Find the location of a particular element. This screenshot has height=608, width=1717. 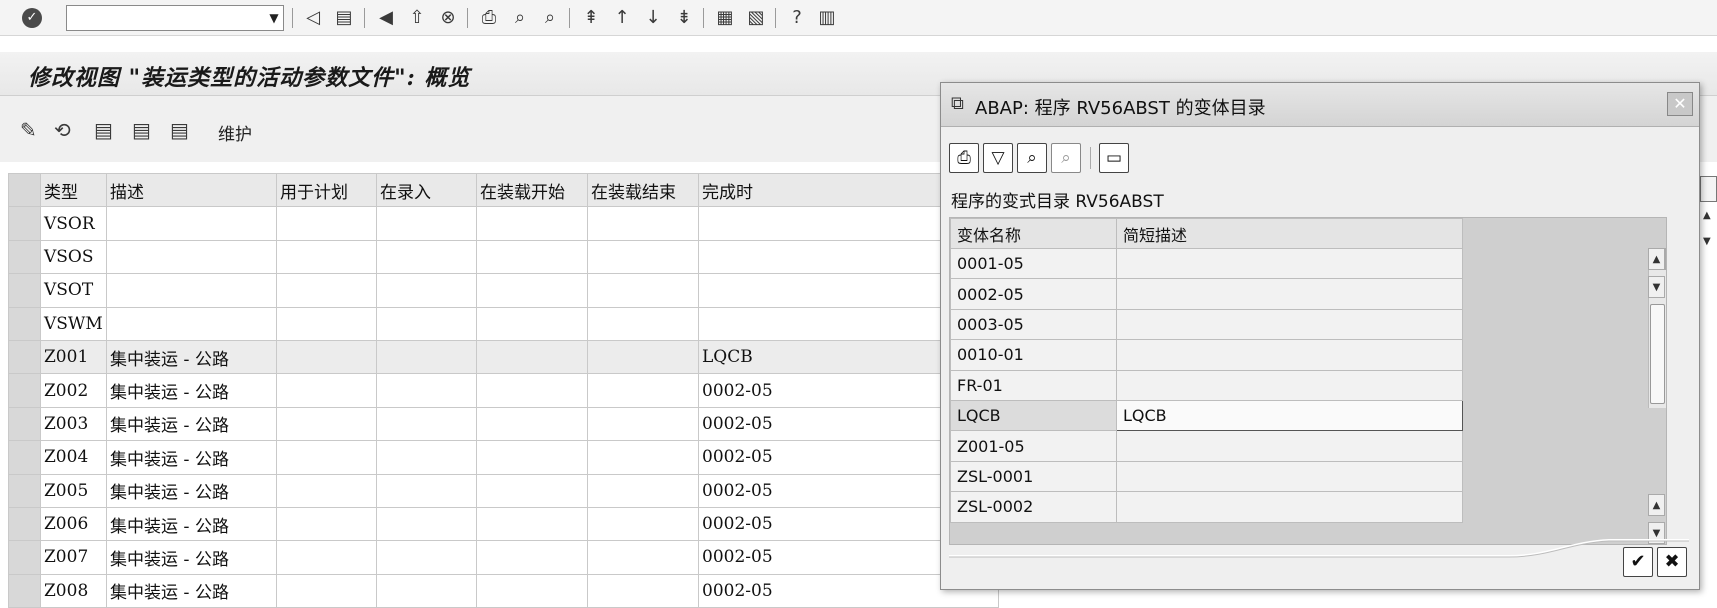

nav-back-icon: ◀ is located at coordinates (386, 18).